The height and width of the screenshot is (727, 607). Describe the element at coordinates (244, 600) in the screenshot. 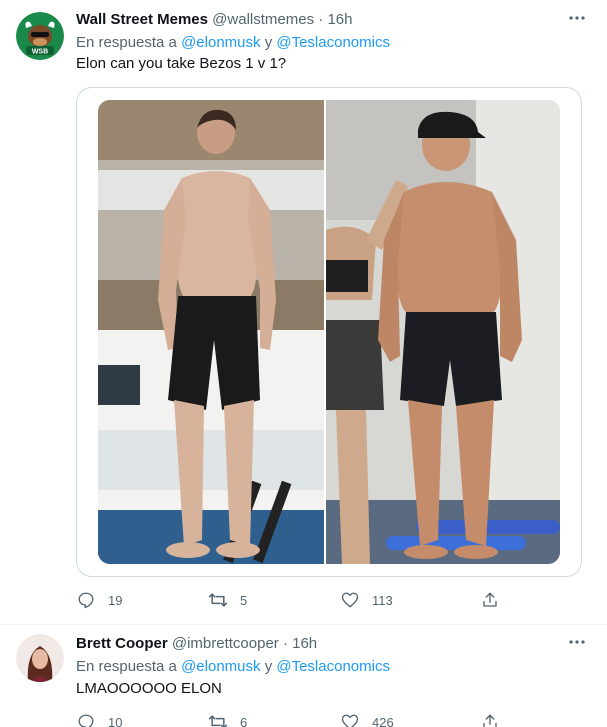

I see `retweet-count: 5` at that location.